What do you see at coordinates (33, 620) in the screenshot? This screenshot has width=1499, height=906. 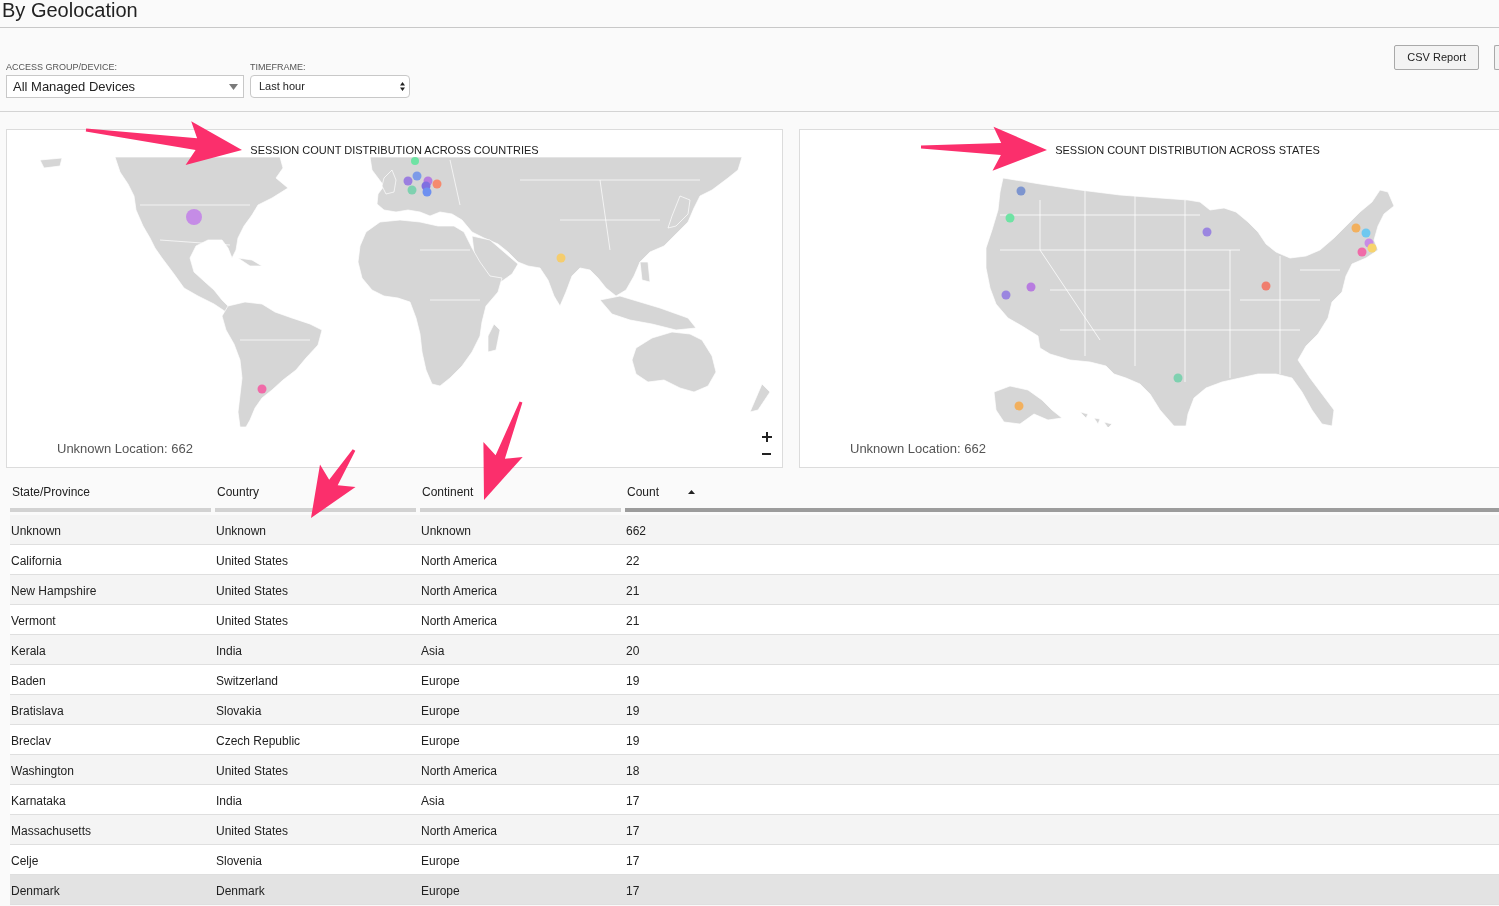 I see `table-cell: Vermont` at bounding box center [33, 620].